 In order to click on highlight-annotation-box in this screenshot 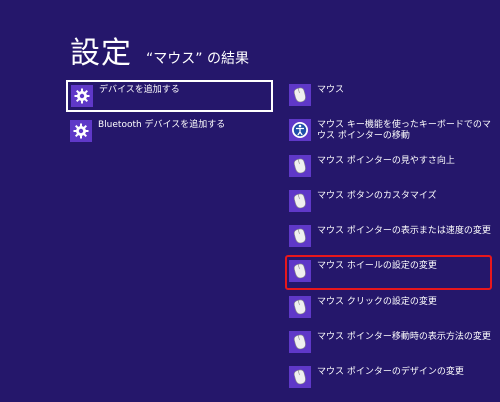, I will do `click(388, 272)`.